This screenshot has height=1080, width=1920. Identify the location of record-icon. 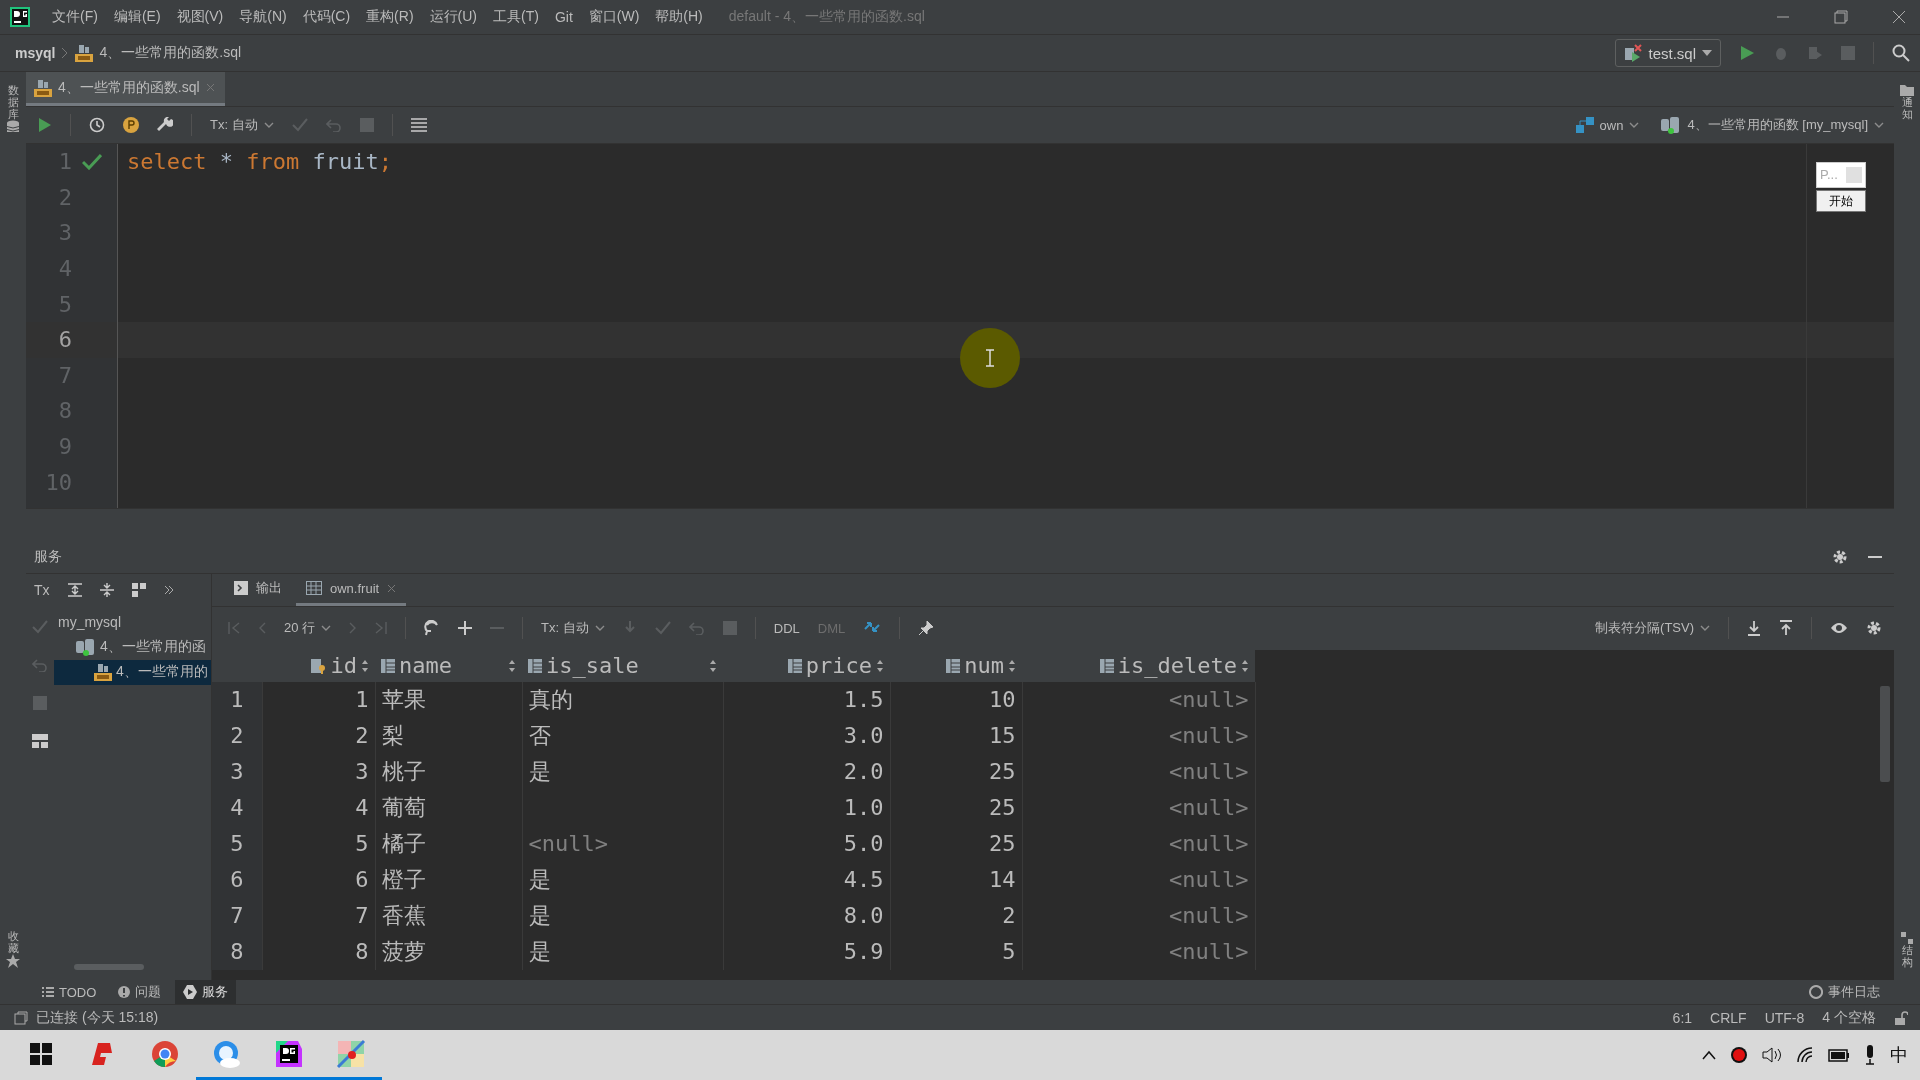
(1739, 1055).